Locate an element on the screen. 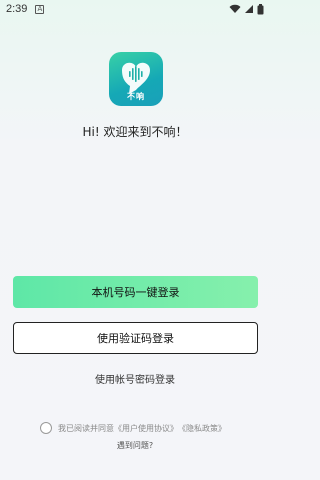 The width and height of the screenshot is (320, 480). wifi-icon is located at coordinates (235, 8).